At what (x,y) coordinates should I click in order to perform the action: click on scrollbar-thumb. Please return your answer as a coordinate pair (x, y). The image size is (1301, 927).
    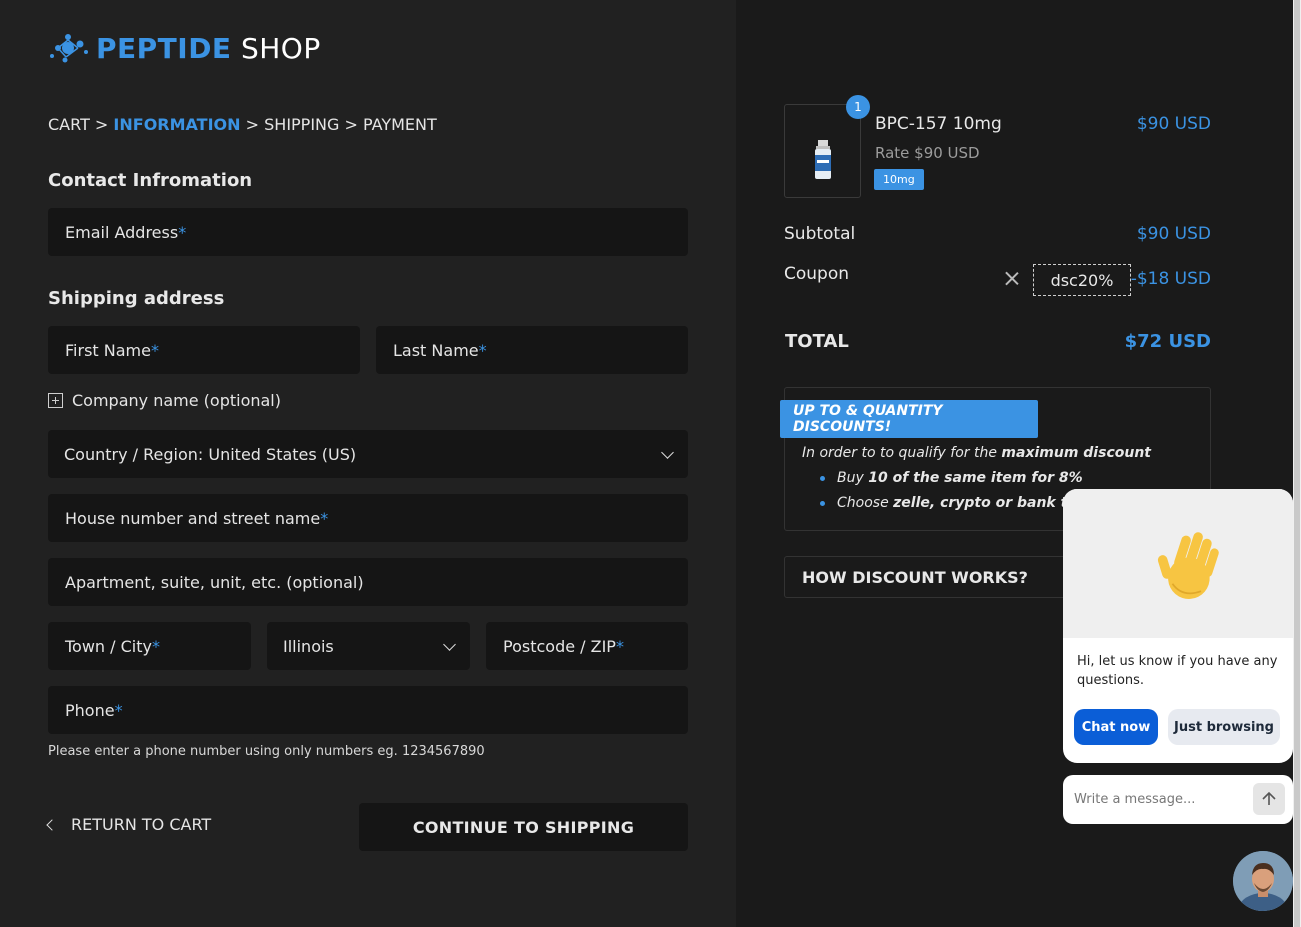
    Looking at the image, I should click on (1297, 463).